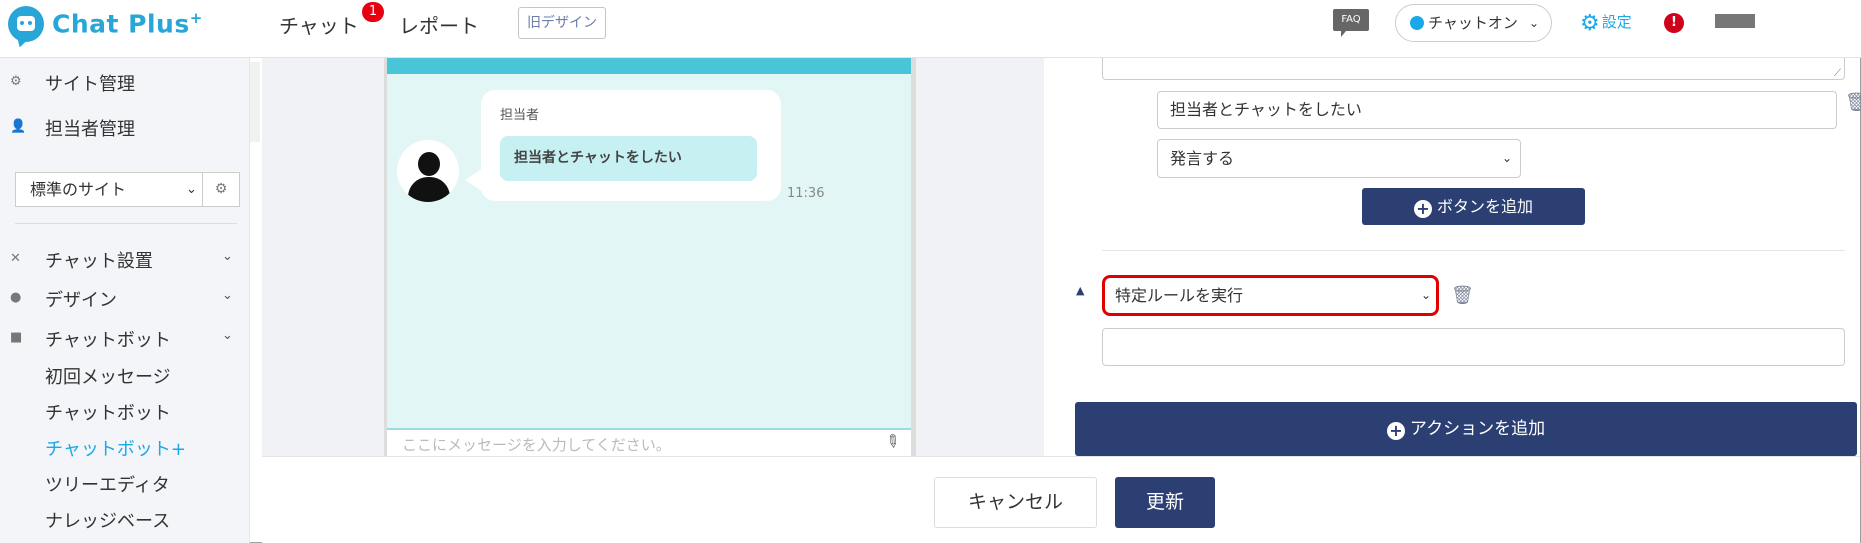 The image size is (1861, 543). Describe the element at coordinates (108, 376) in the screenshot. I see `sidebar-subitem-first-message: 初回メッセージ` at that location.